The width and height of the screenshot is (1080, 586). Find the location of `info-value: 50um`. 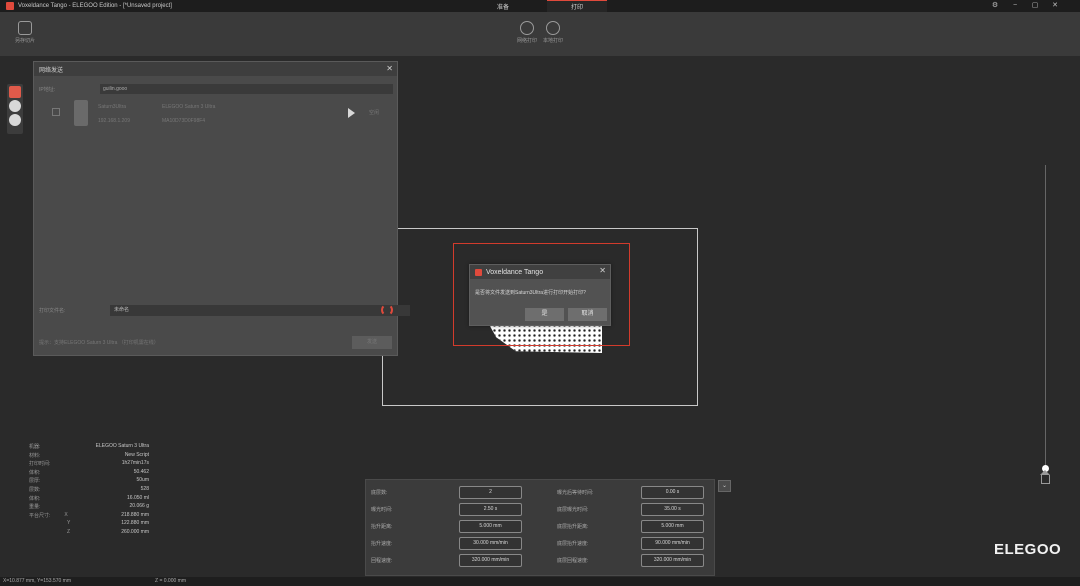

info-value: 50um is located at coordinates (142, 480).